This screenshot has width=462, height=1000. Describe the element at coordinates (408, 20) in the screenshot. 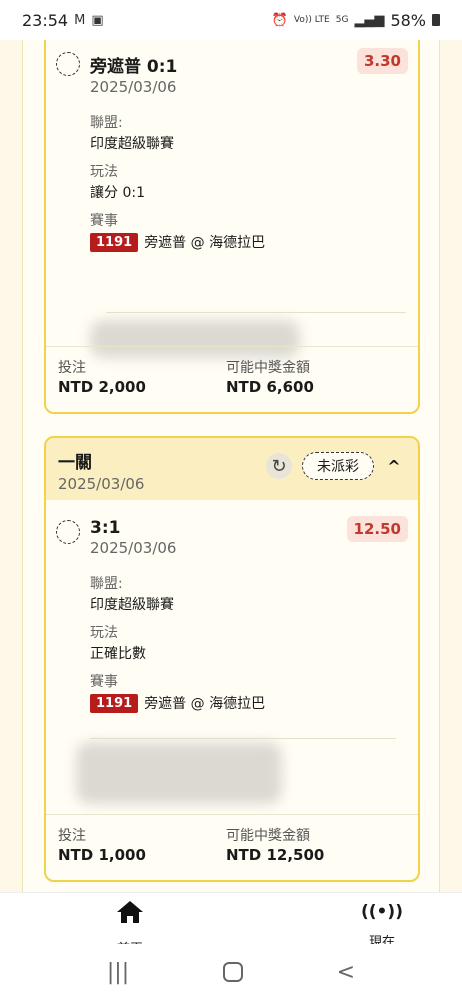

I see `battery-percent: 58%` at that location.